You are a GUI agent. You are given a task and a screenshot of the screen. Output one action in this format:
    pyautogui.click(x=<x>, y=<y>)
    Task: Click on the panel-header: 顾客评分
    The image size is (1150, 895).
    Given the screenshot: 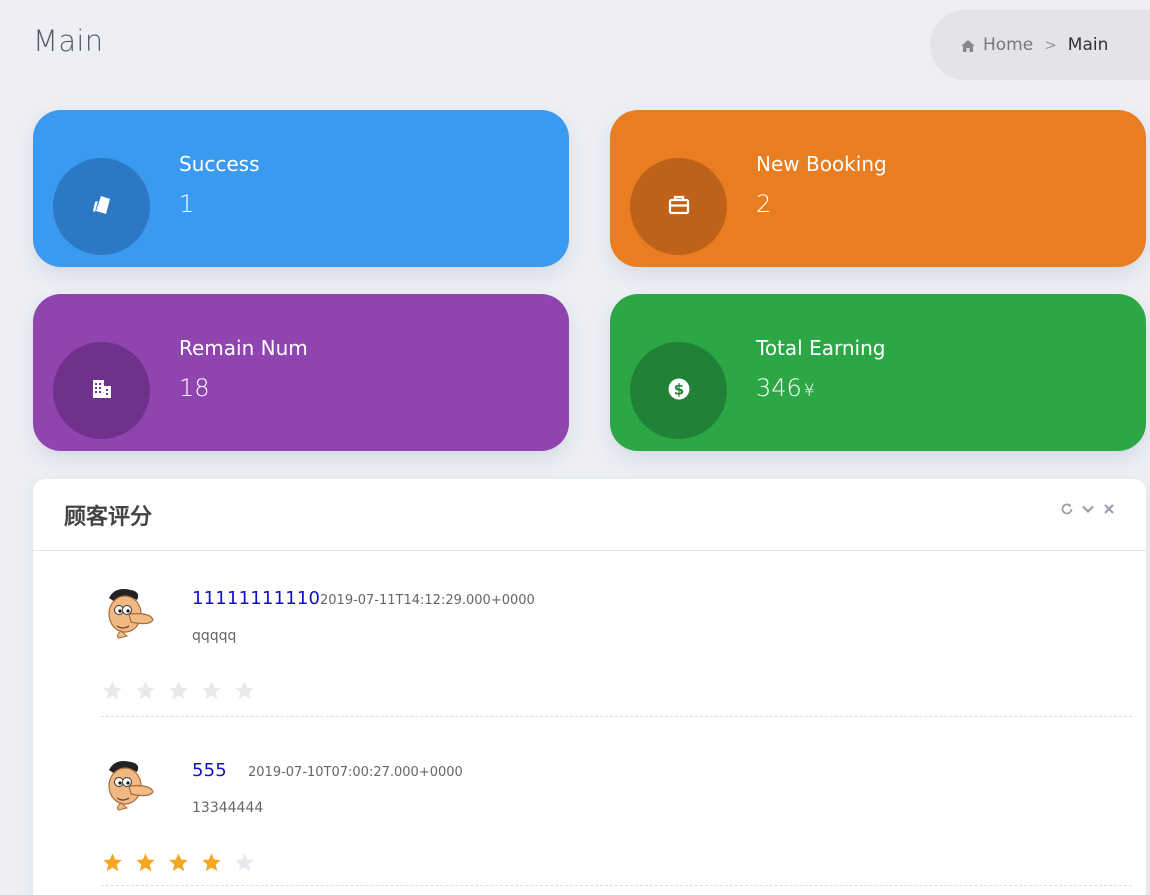 What is the action you would take?
    pyautogui.click(x=589, y=515)
    